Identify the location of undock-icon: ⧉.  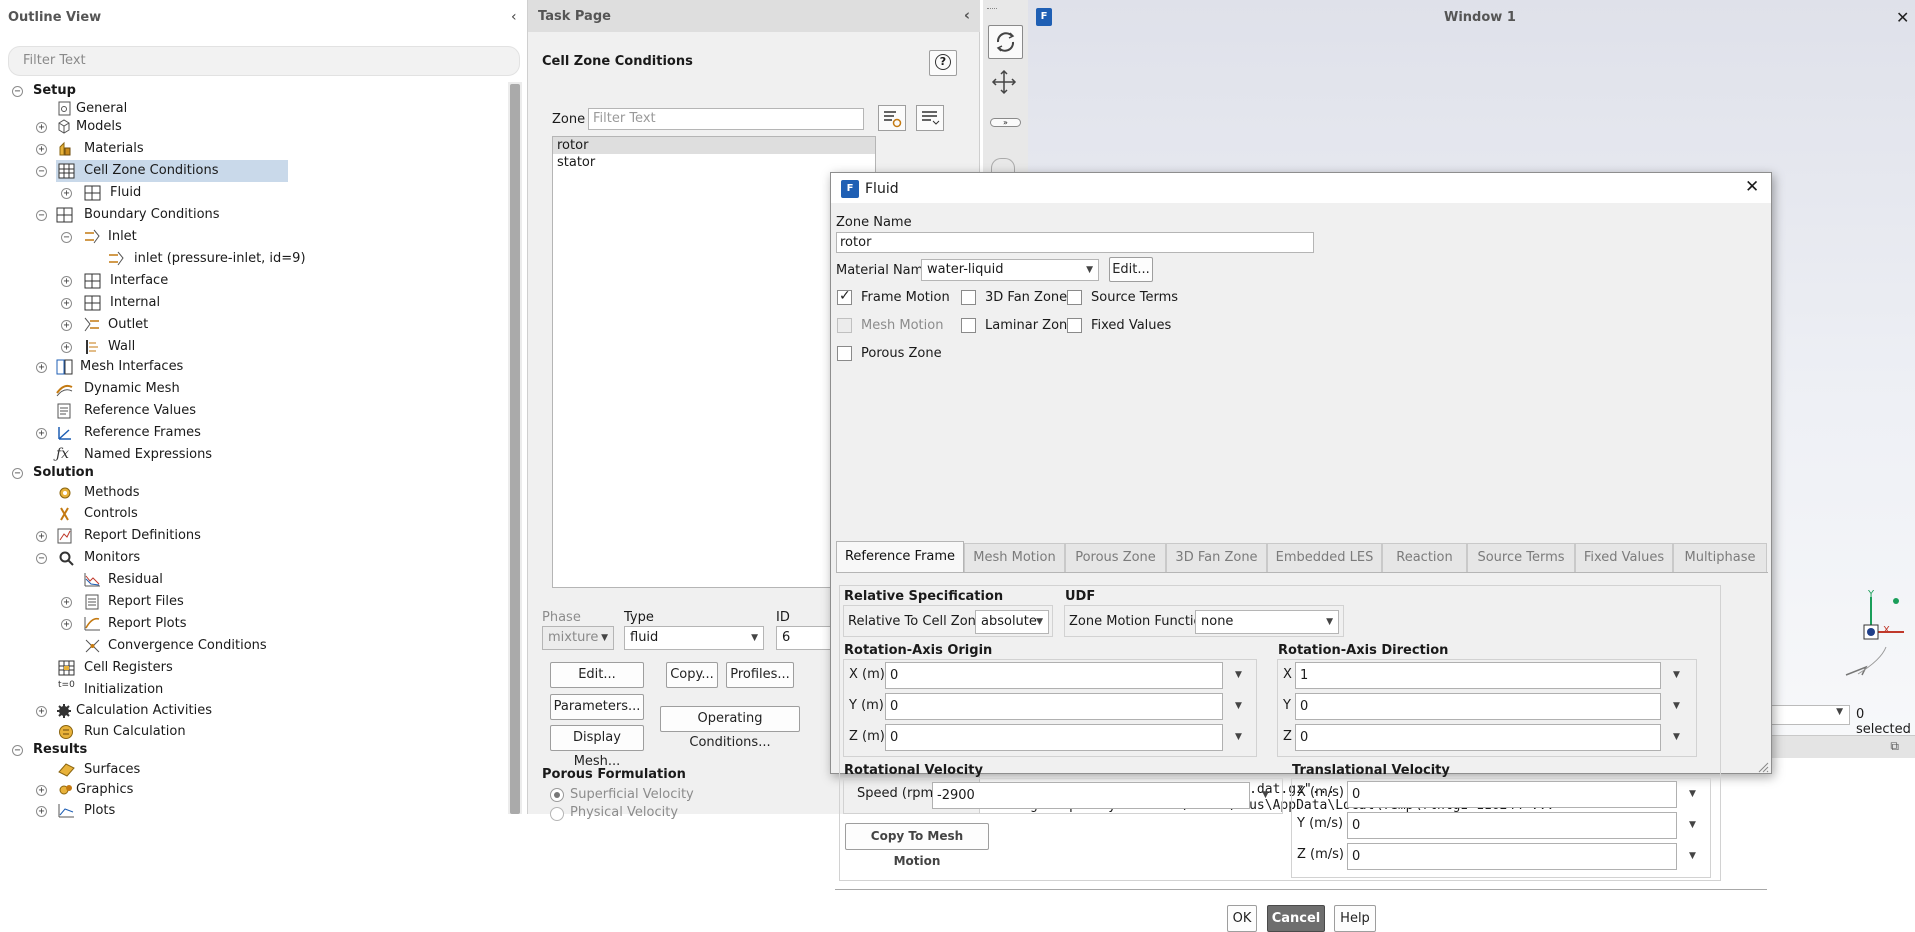
(1894, 746).